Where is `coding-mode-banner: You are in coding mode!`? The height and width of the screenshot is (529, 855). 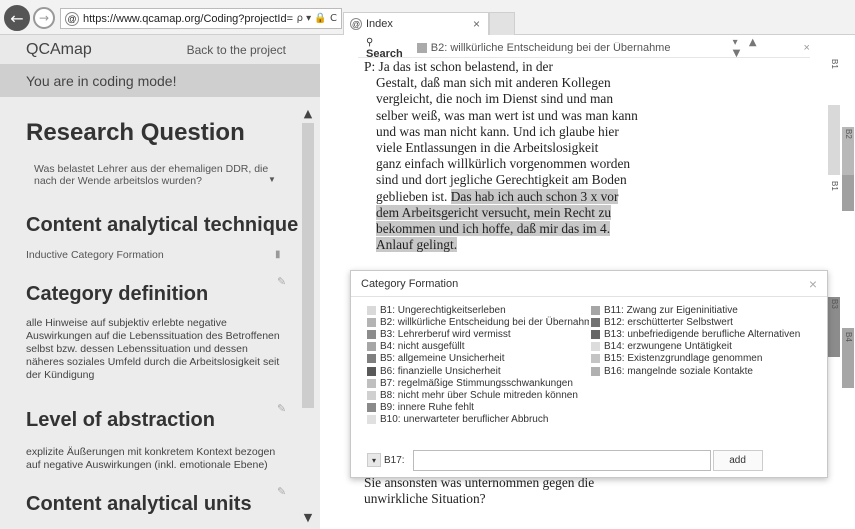
coding-mode-banner: You are in coding mode! is located at coordinates (160, 80).